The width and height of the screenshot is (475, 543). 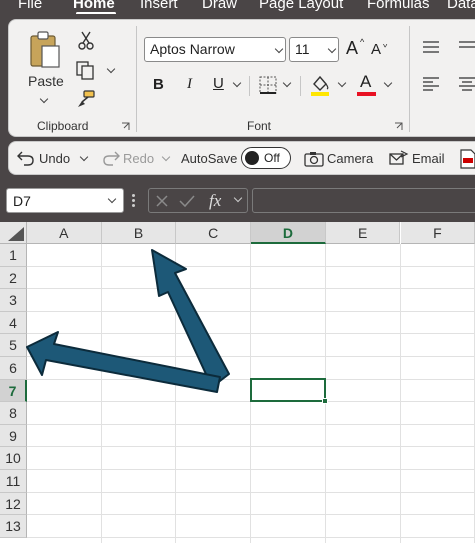 What do you see at coordinates (128, 321) in the screenshot?
I see `annotation-arrows` at bounding box center [128, 321].